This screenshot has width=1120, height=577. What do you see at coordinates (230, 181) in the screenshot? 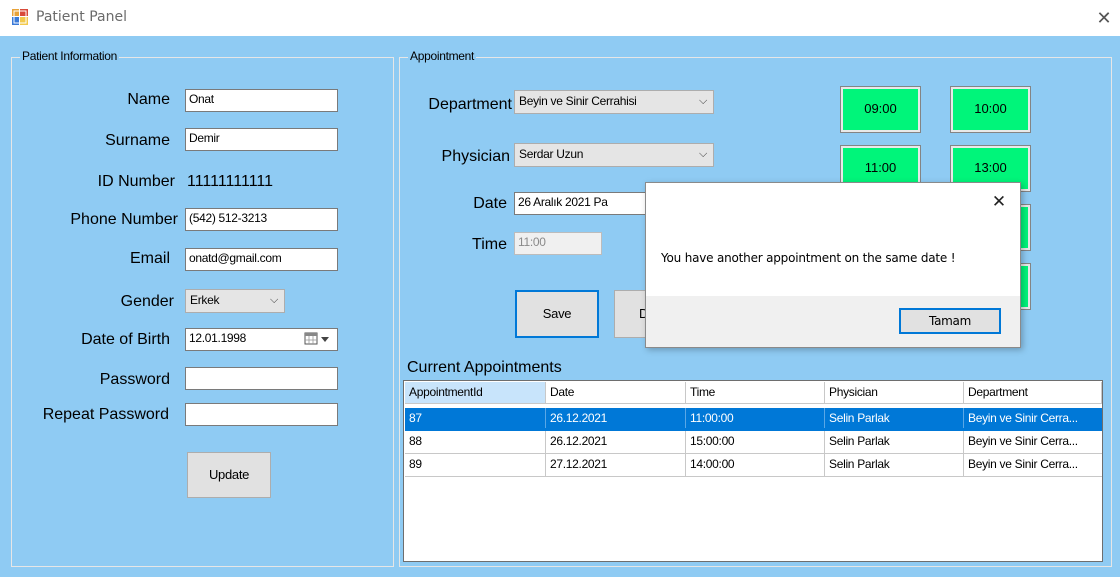
I see `id-number-value: 11111111111` at bounding box center [230, 181].